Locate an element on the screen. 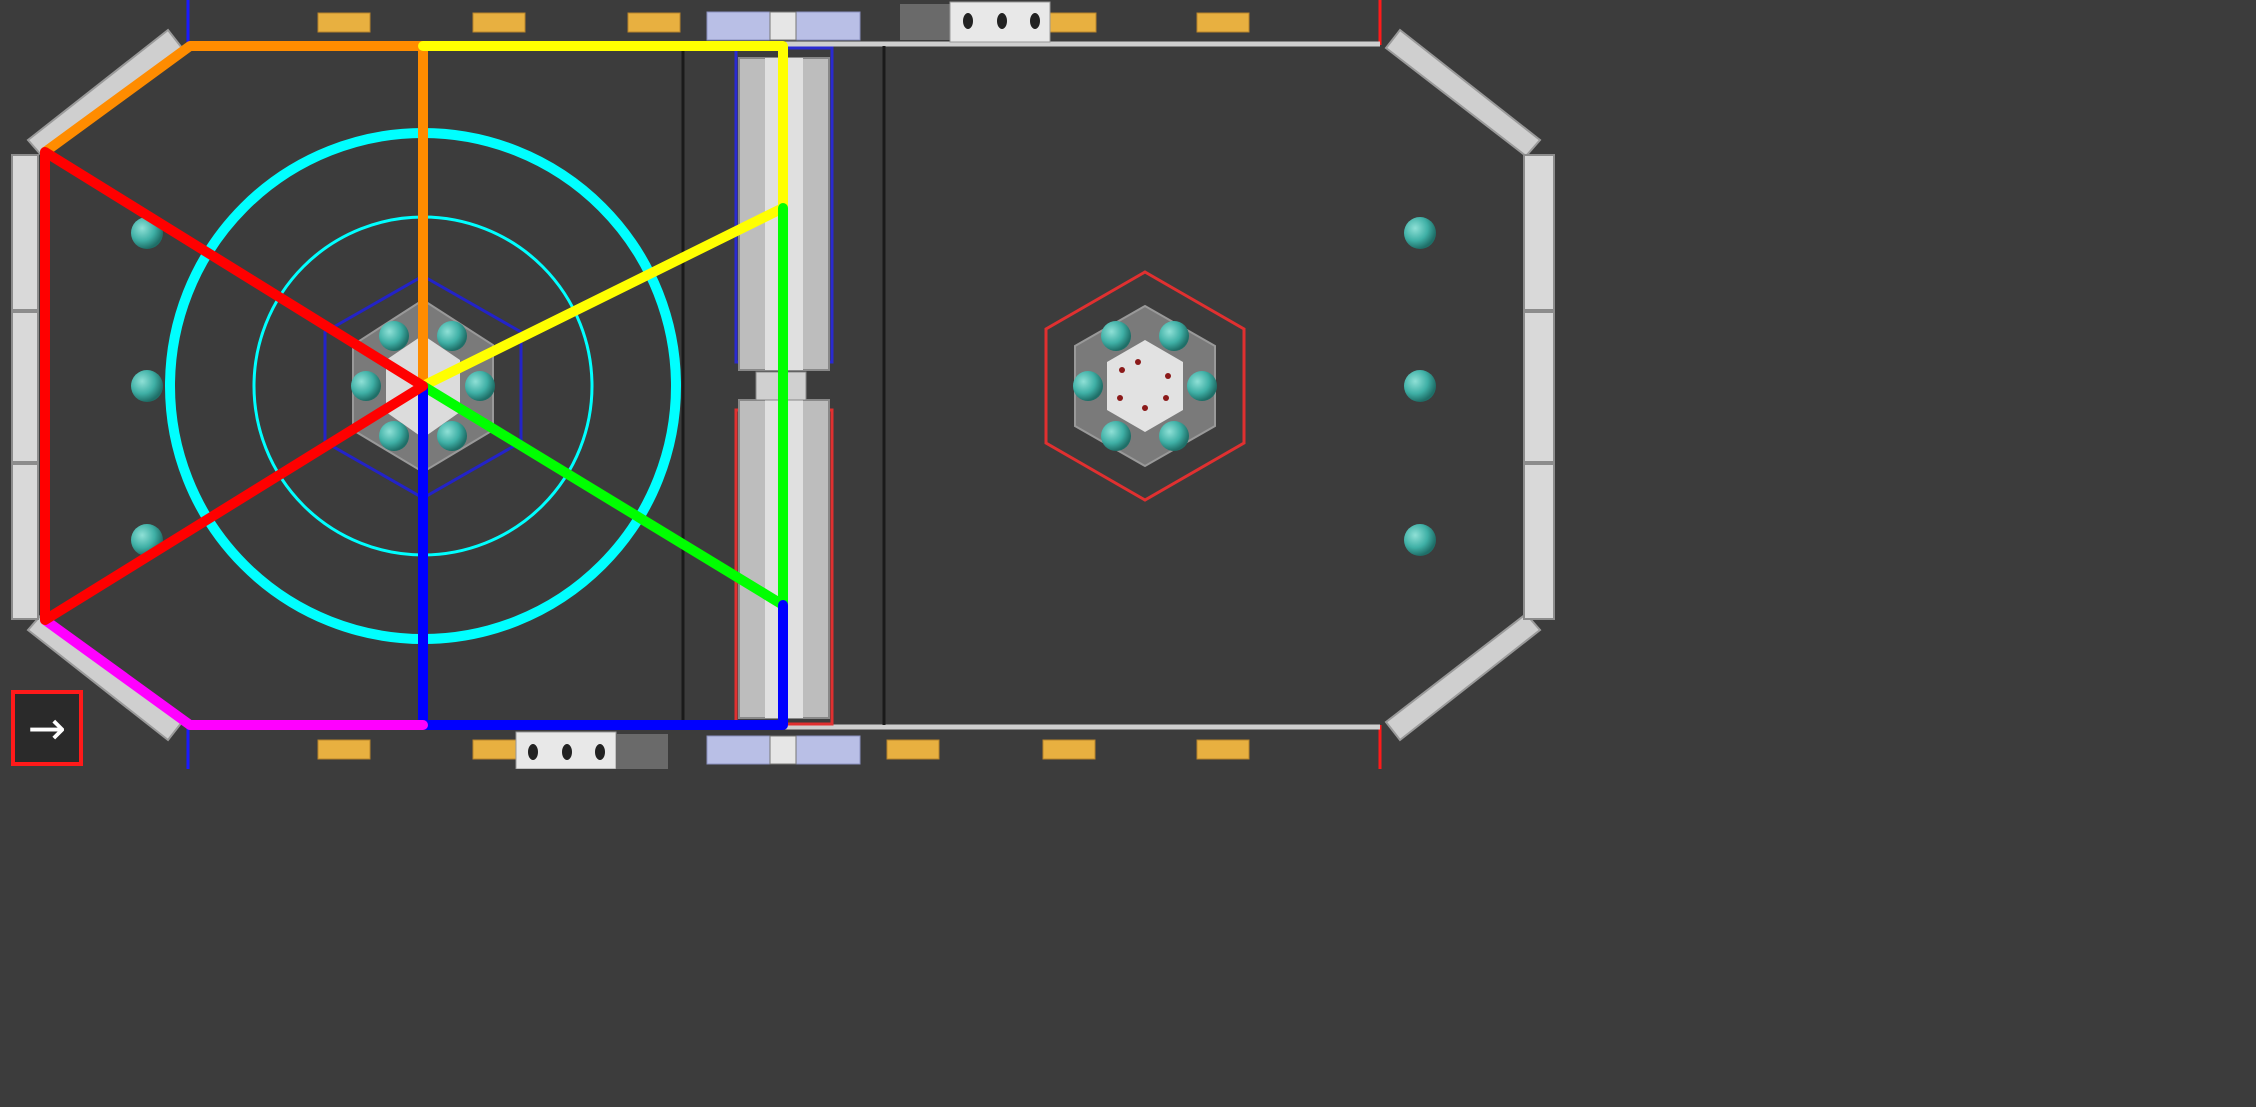  exit-button: → is located at coordinates (47, 728).